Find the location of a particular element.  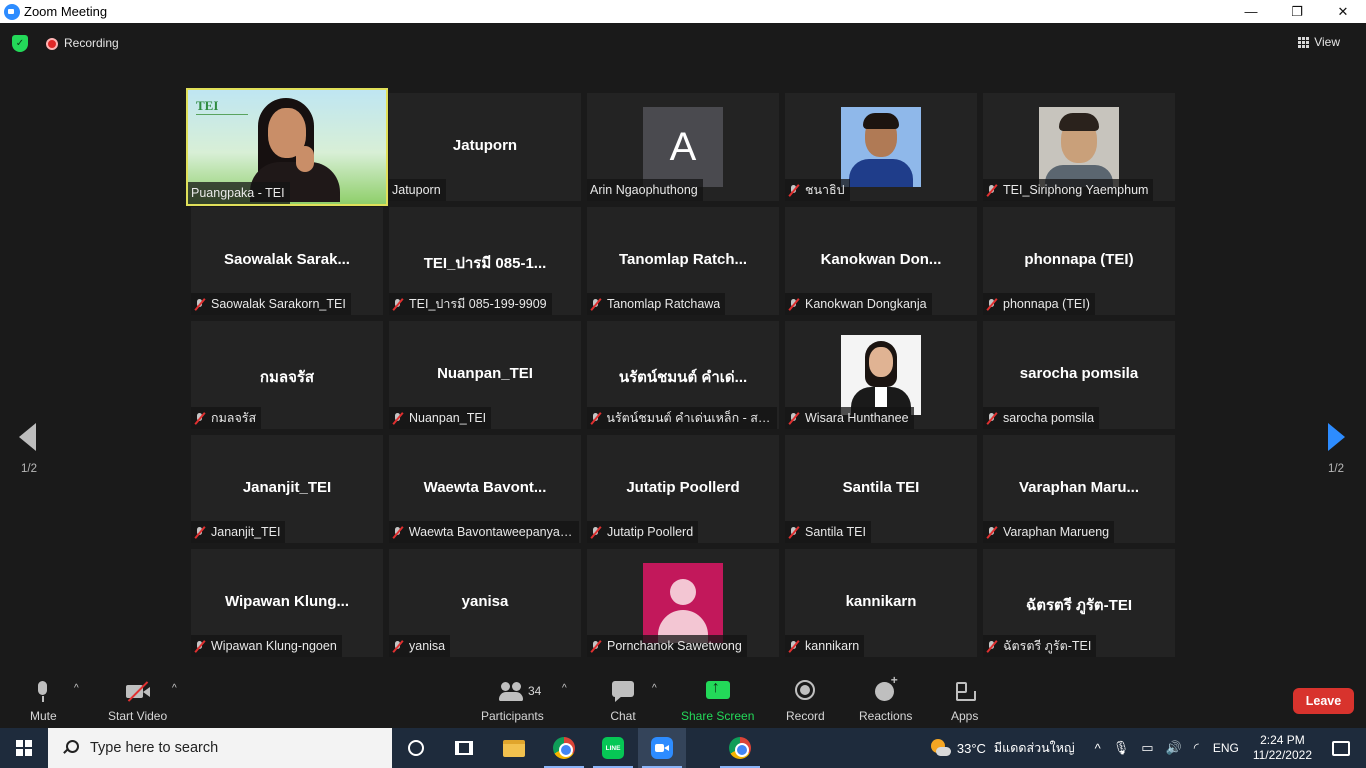

participant-tile: Wipawan Klung... Wipawan Klung-ngoen is located at coordinates (287, 603).